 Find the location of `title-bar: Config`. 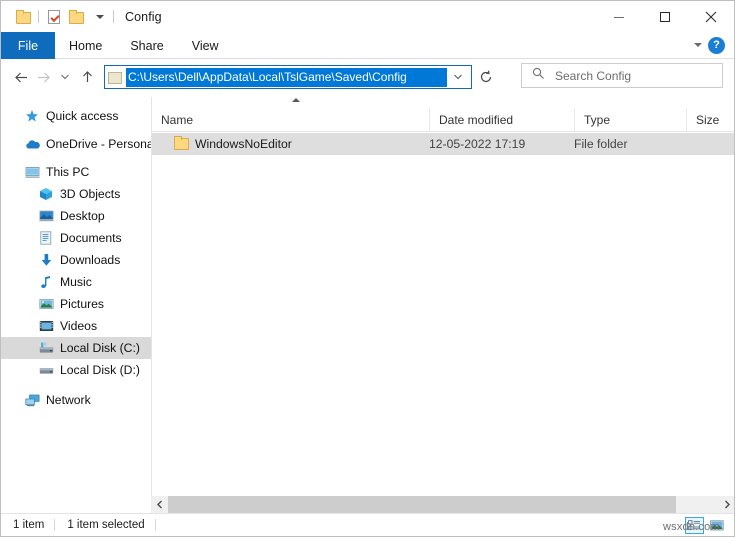

title-bar: Config is located at coordinates (367, 16).